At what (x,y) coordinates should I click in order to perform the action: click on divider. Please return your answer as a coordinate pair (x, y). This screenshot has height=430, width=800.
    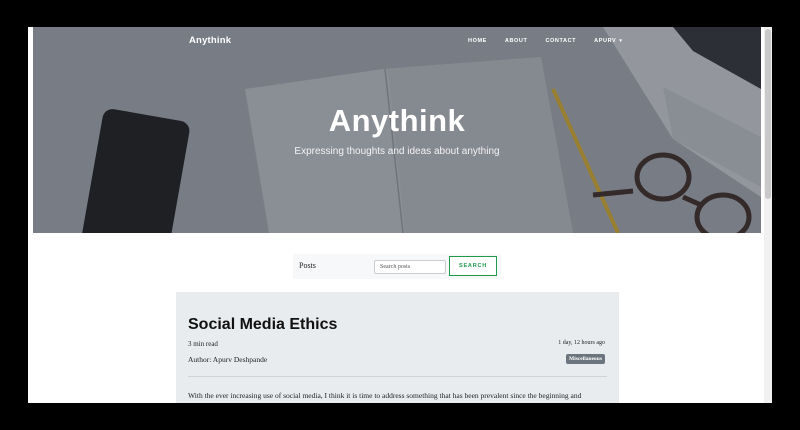
    Looking at the image, I should click on (397, 376).